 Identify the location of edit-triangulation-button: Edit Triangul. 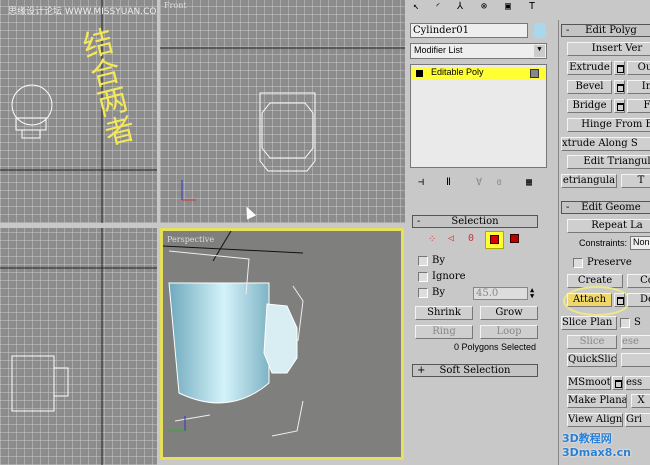
(608, 162).